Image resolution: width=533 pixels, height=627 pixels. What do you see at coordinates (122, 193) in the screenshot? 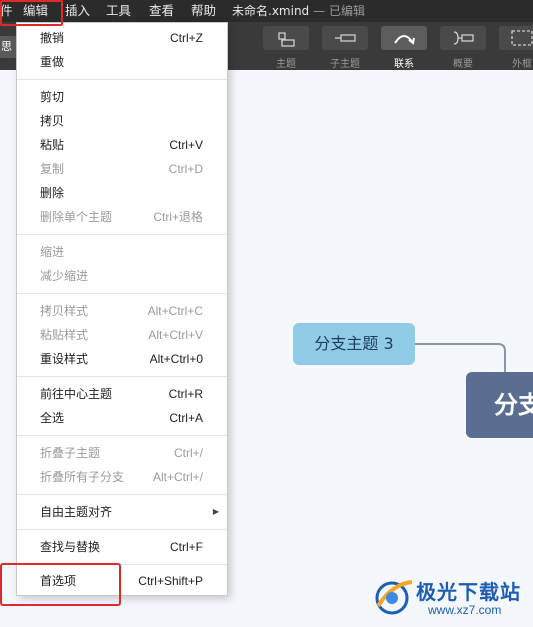
I see `menu-item-delete: 删除` at bounding box center [122, 193].